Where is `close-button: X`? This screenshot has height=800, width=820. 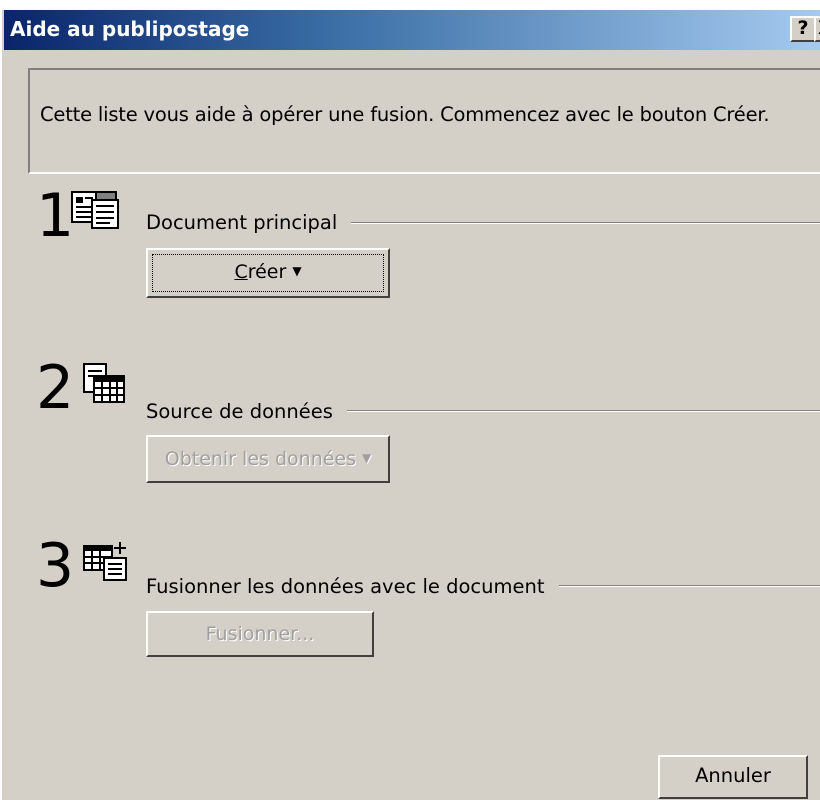 close-button: X is located at coordinates (817, 29).